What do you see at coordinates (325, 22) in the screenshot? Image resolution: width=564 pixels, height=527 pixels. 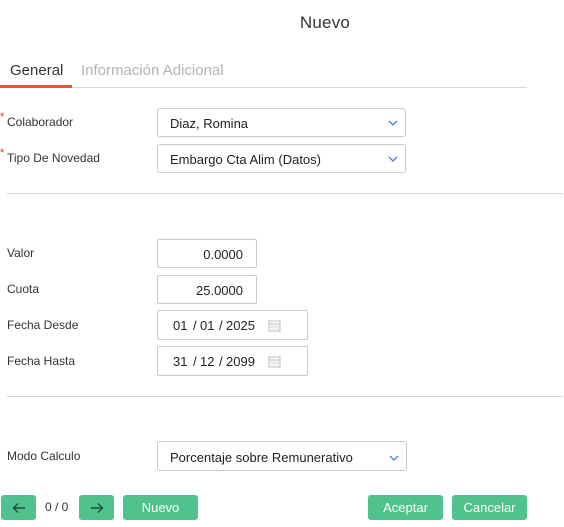 I see `dialog-title: Nuevo` at bounding box center [325, 22].